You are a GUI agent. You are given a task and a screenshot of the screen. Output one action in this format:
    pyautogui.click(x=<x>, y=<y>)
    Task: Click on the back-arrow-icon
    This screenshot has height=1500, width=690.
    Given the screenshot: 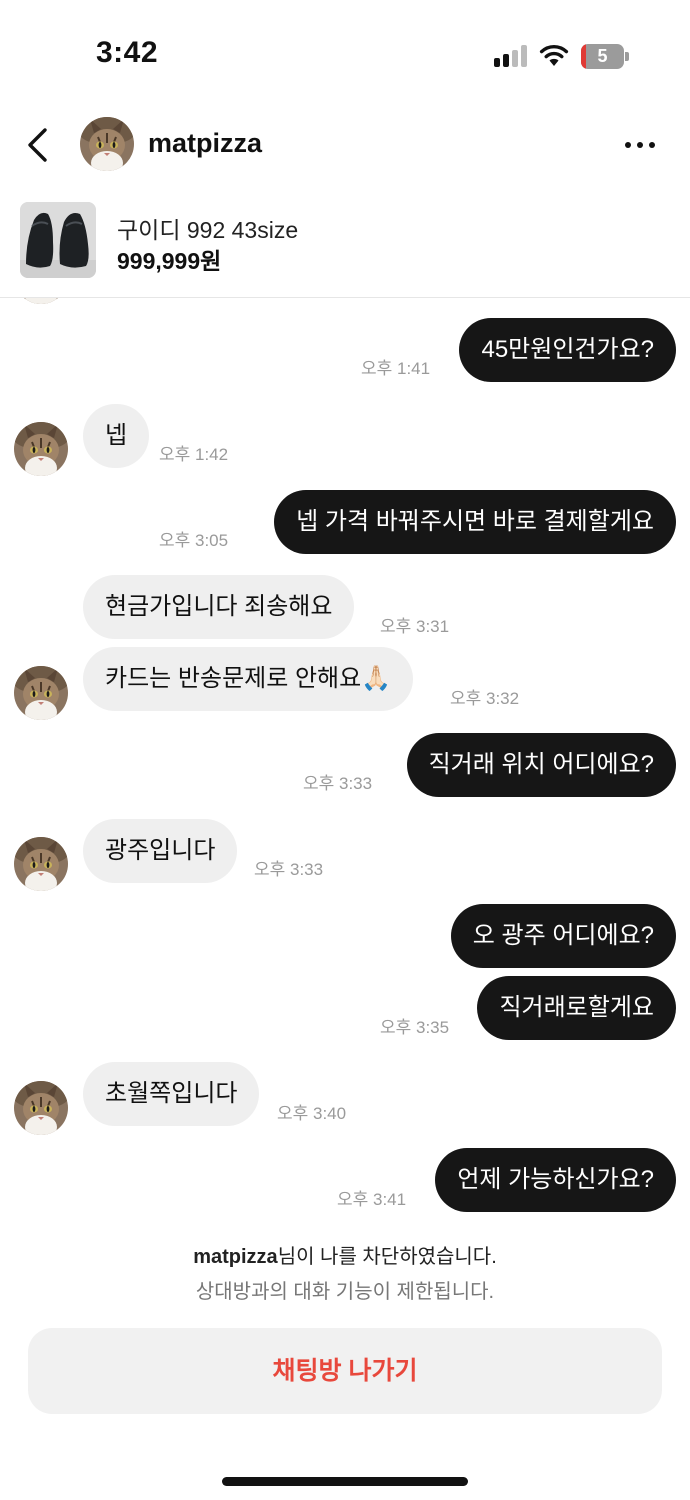 What is the action you would take?
    pyautogui.click(x=38, y=145)
    